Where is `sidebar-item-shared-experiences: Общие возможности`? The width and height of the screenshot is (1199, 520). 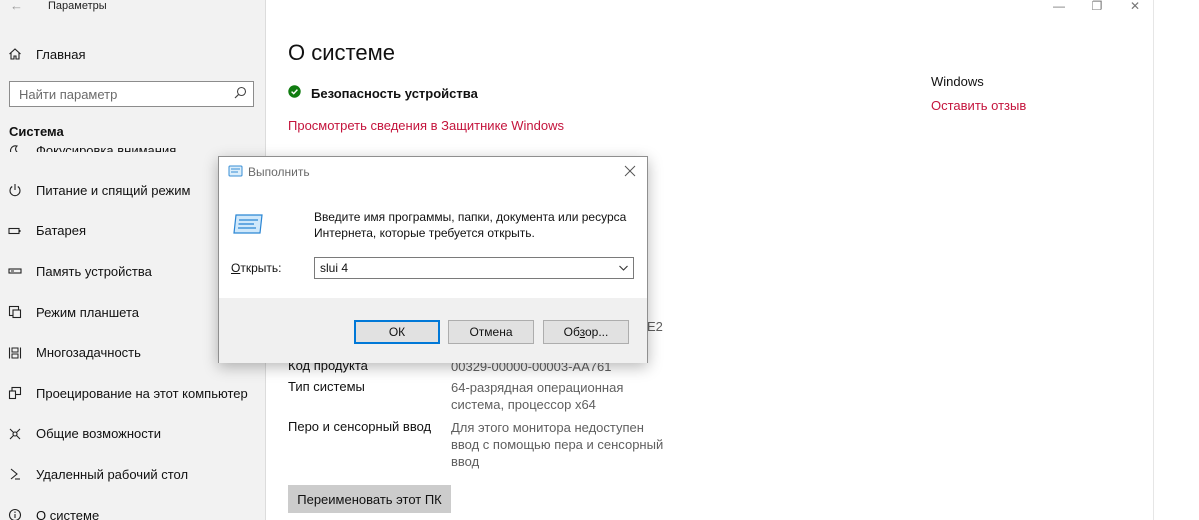
sidebar-item-shared-experiences: Общие возможности is located at coordinates (132, 434).